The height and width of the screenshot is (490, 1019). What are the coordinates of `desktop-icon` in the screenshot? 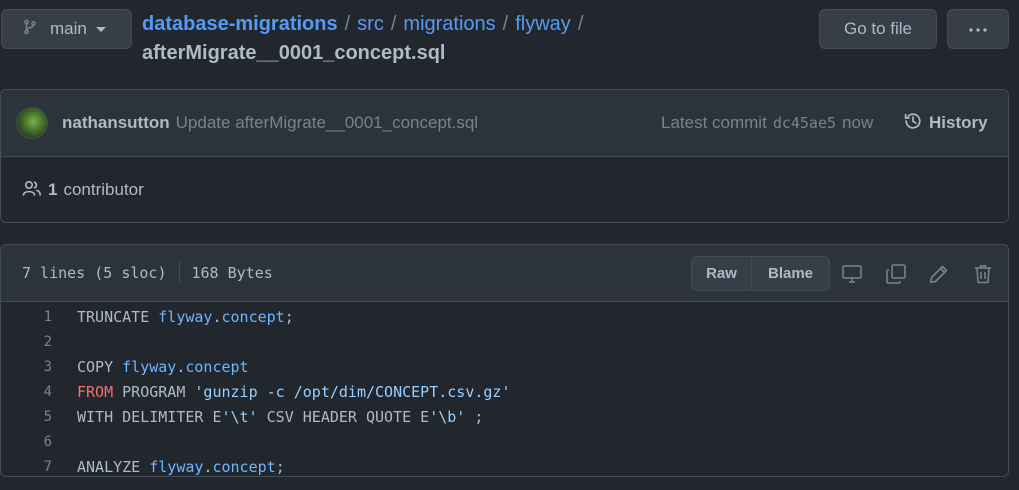 It's located at (852, 274).